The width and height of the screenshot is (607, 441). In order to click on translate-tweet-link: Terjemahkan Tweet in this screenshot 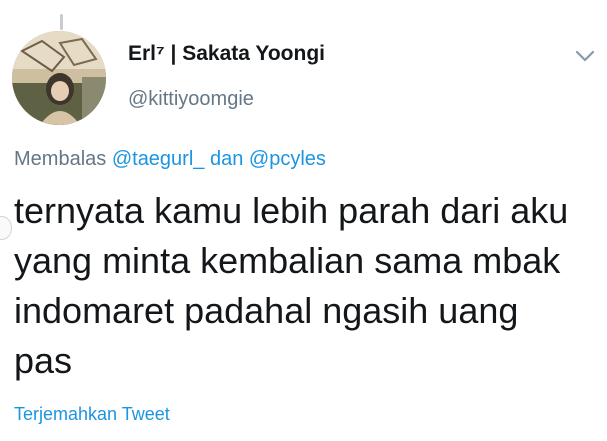, I will do `click(92, 414)`.